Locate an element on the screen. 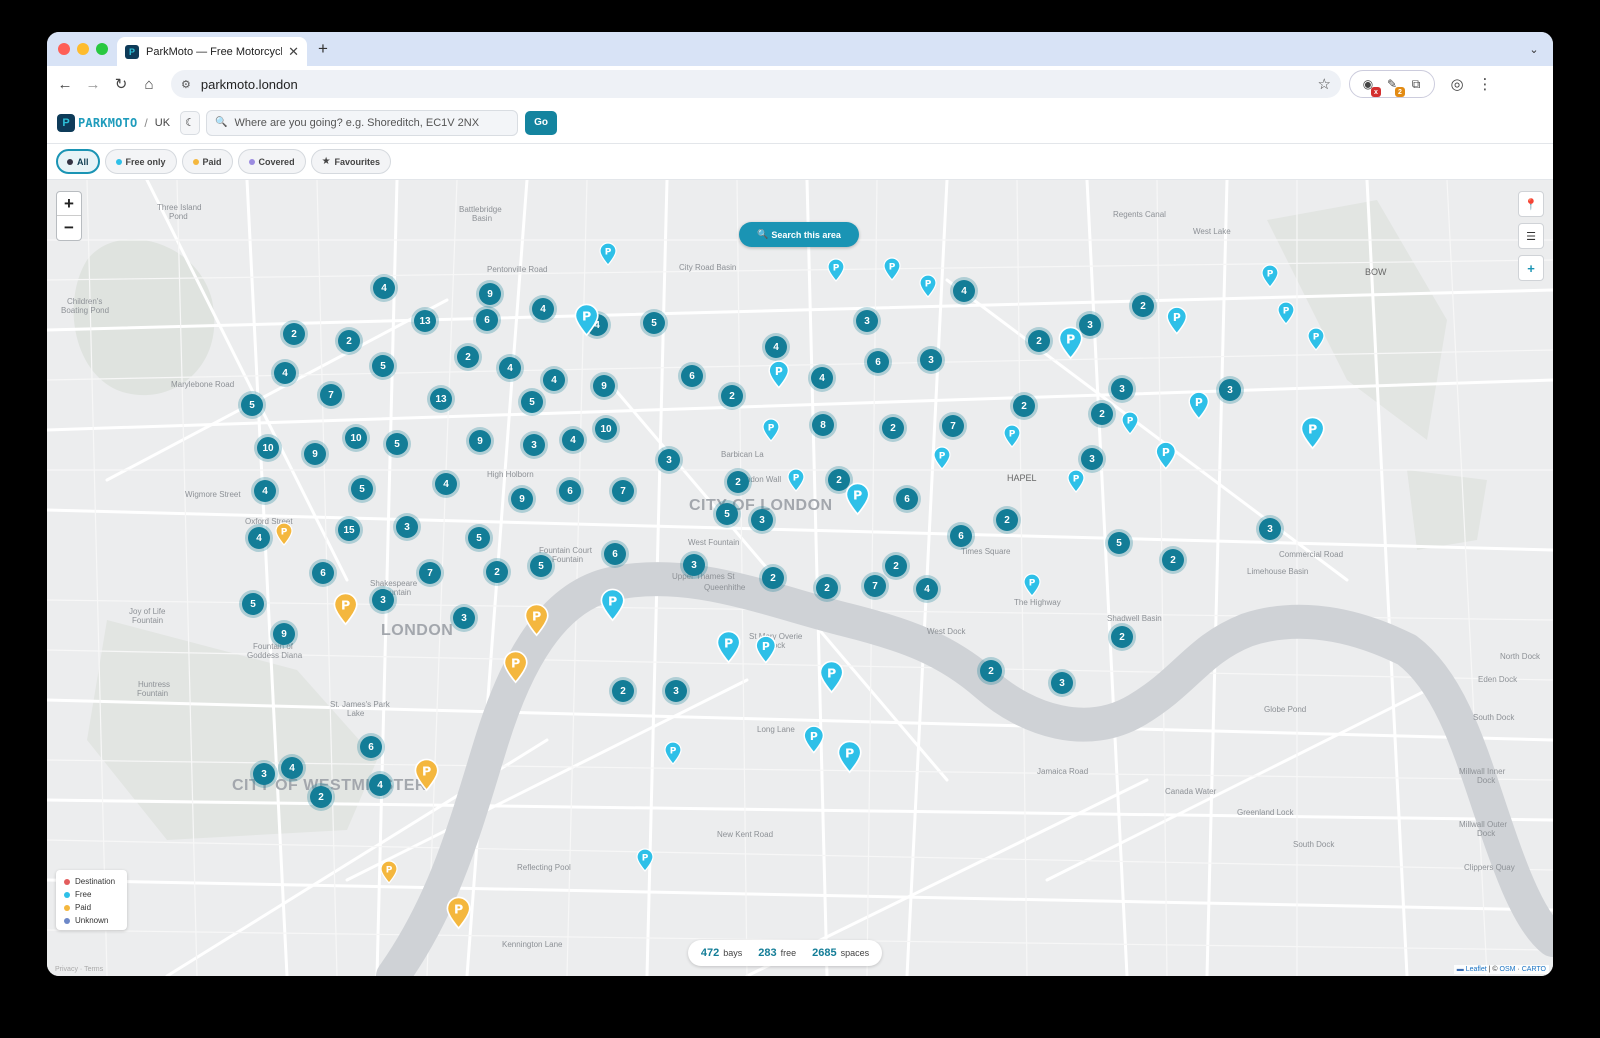 The width and height of the screenshot is (1600, 1038). task-icon: ✎ 2 is located at coordinates (1394, 86).